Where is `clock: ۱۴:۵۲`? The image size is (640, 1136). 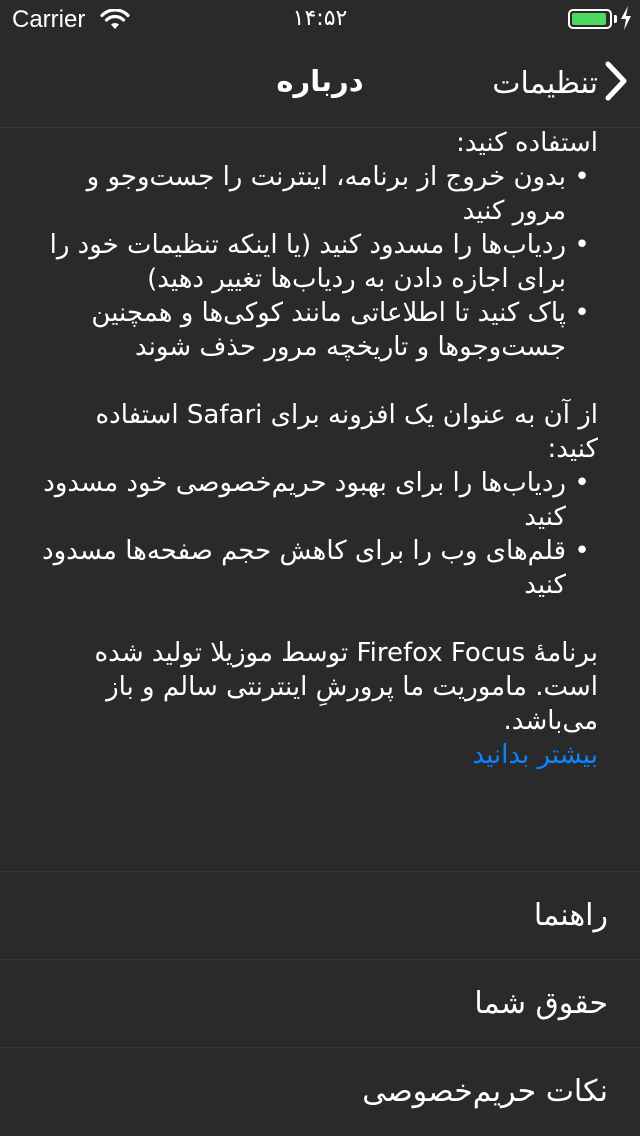 clock: ۱۴:۵۲ is located at coordinates (320, 18).